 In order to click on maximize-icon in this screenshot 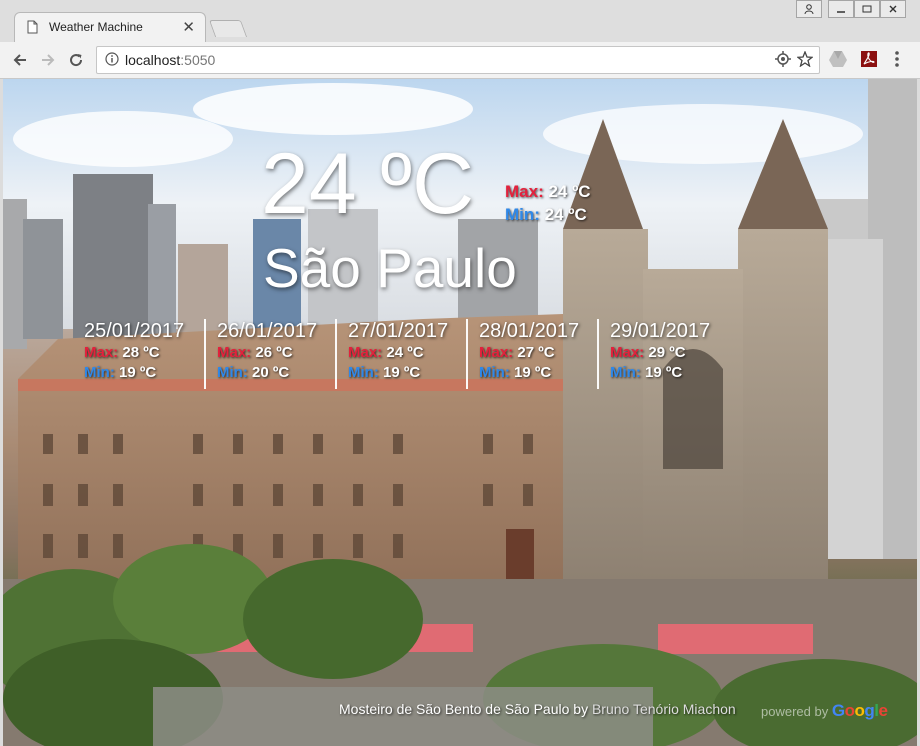, I will do `click(867, 9)`.